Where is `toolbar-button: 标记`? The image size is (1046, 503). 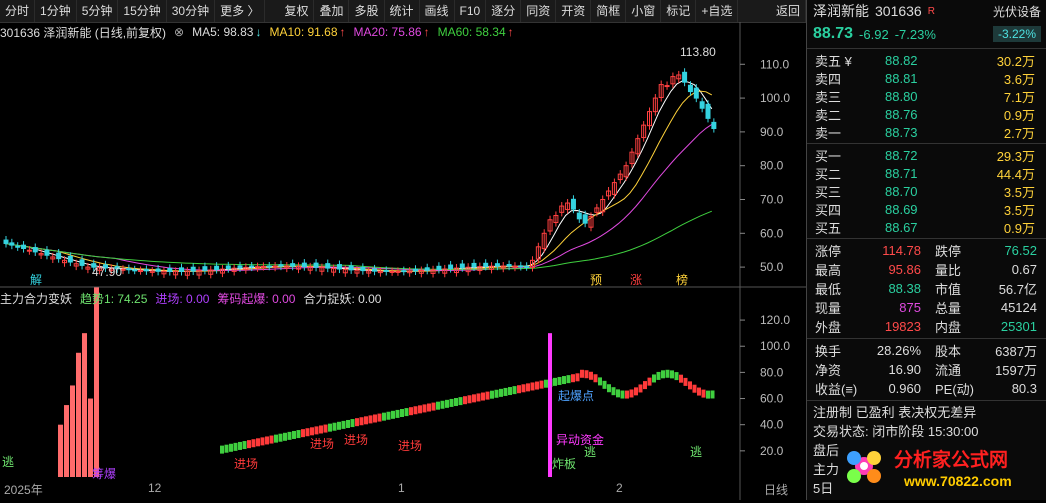
toolbar-button: 标记 is located at coordinates (679, 11).